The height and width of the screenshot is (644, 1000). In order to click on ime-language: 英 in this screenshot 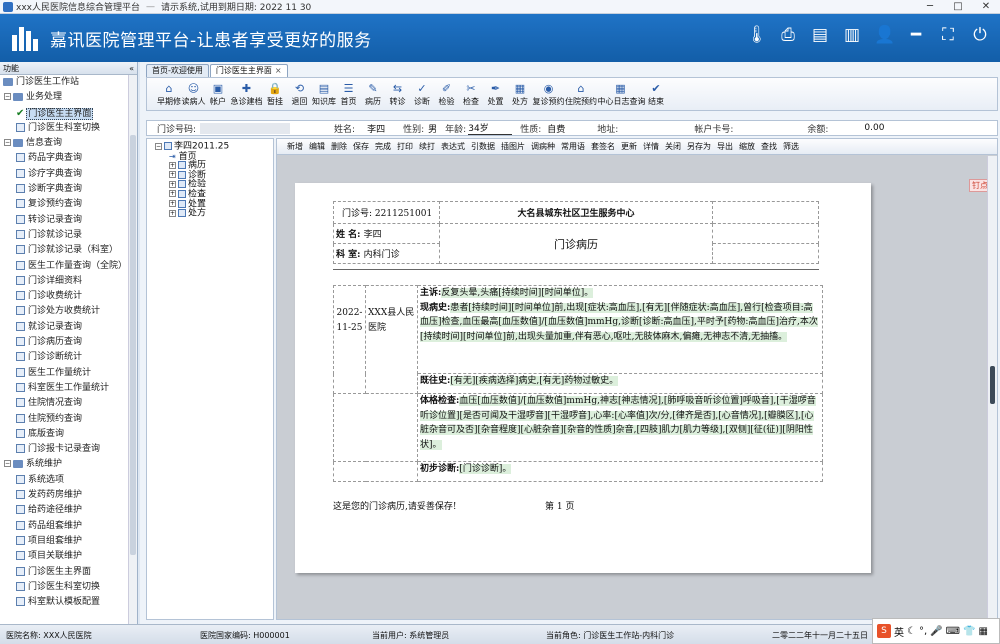, I will do `click(899, 631)`.